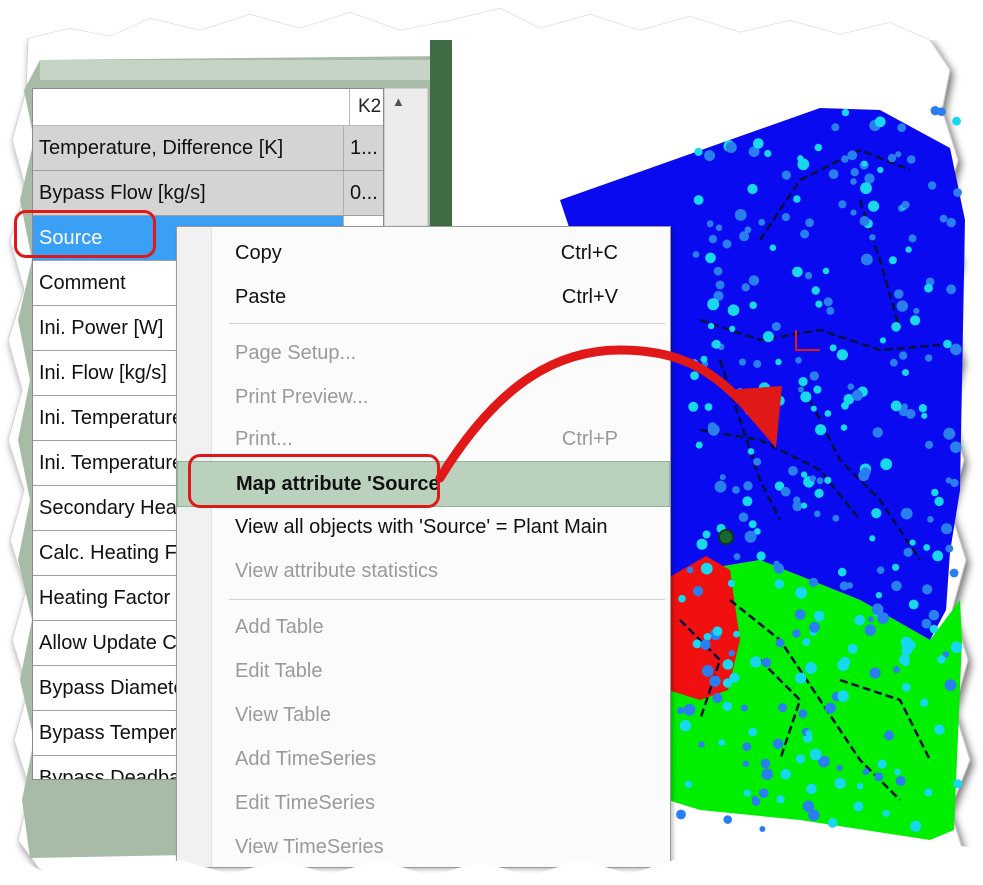  What do you see at coordinates (423, 253) in the screenshot?
I see `menu-item-copy: Copy Ctrl+C` at bounding box center [423, 253].